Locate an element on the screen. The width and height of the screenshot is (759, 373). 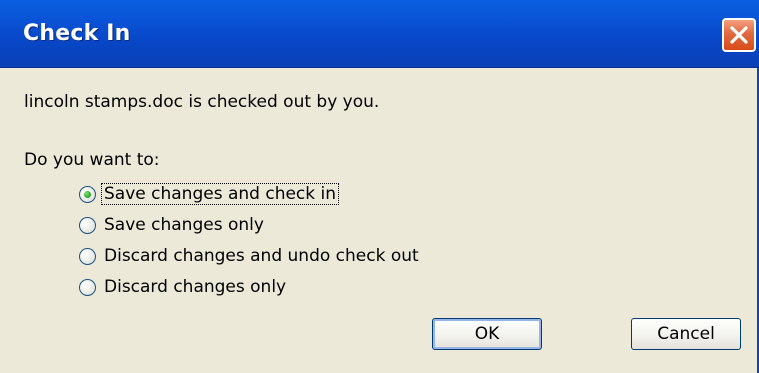
option-save-and-check-in: Save changes and check in is located at coordinates (209, 194).